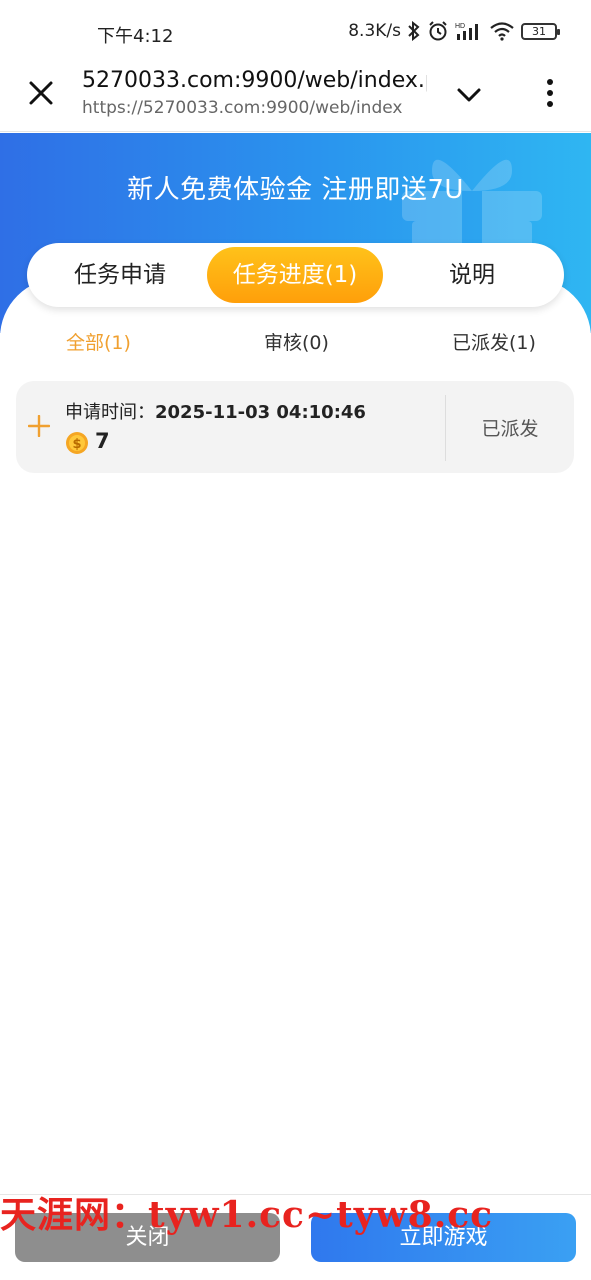 This screenshot has width=591, height=1280. What do you see at coordinates (472, 275) in the screenshot?
I see `tab-description: 说明` at bounding box center [472, 275].